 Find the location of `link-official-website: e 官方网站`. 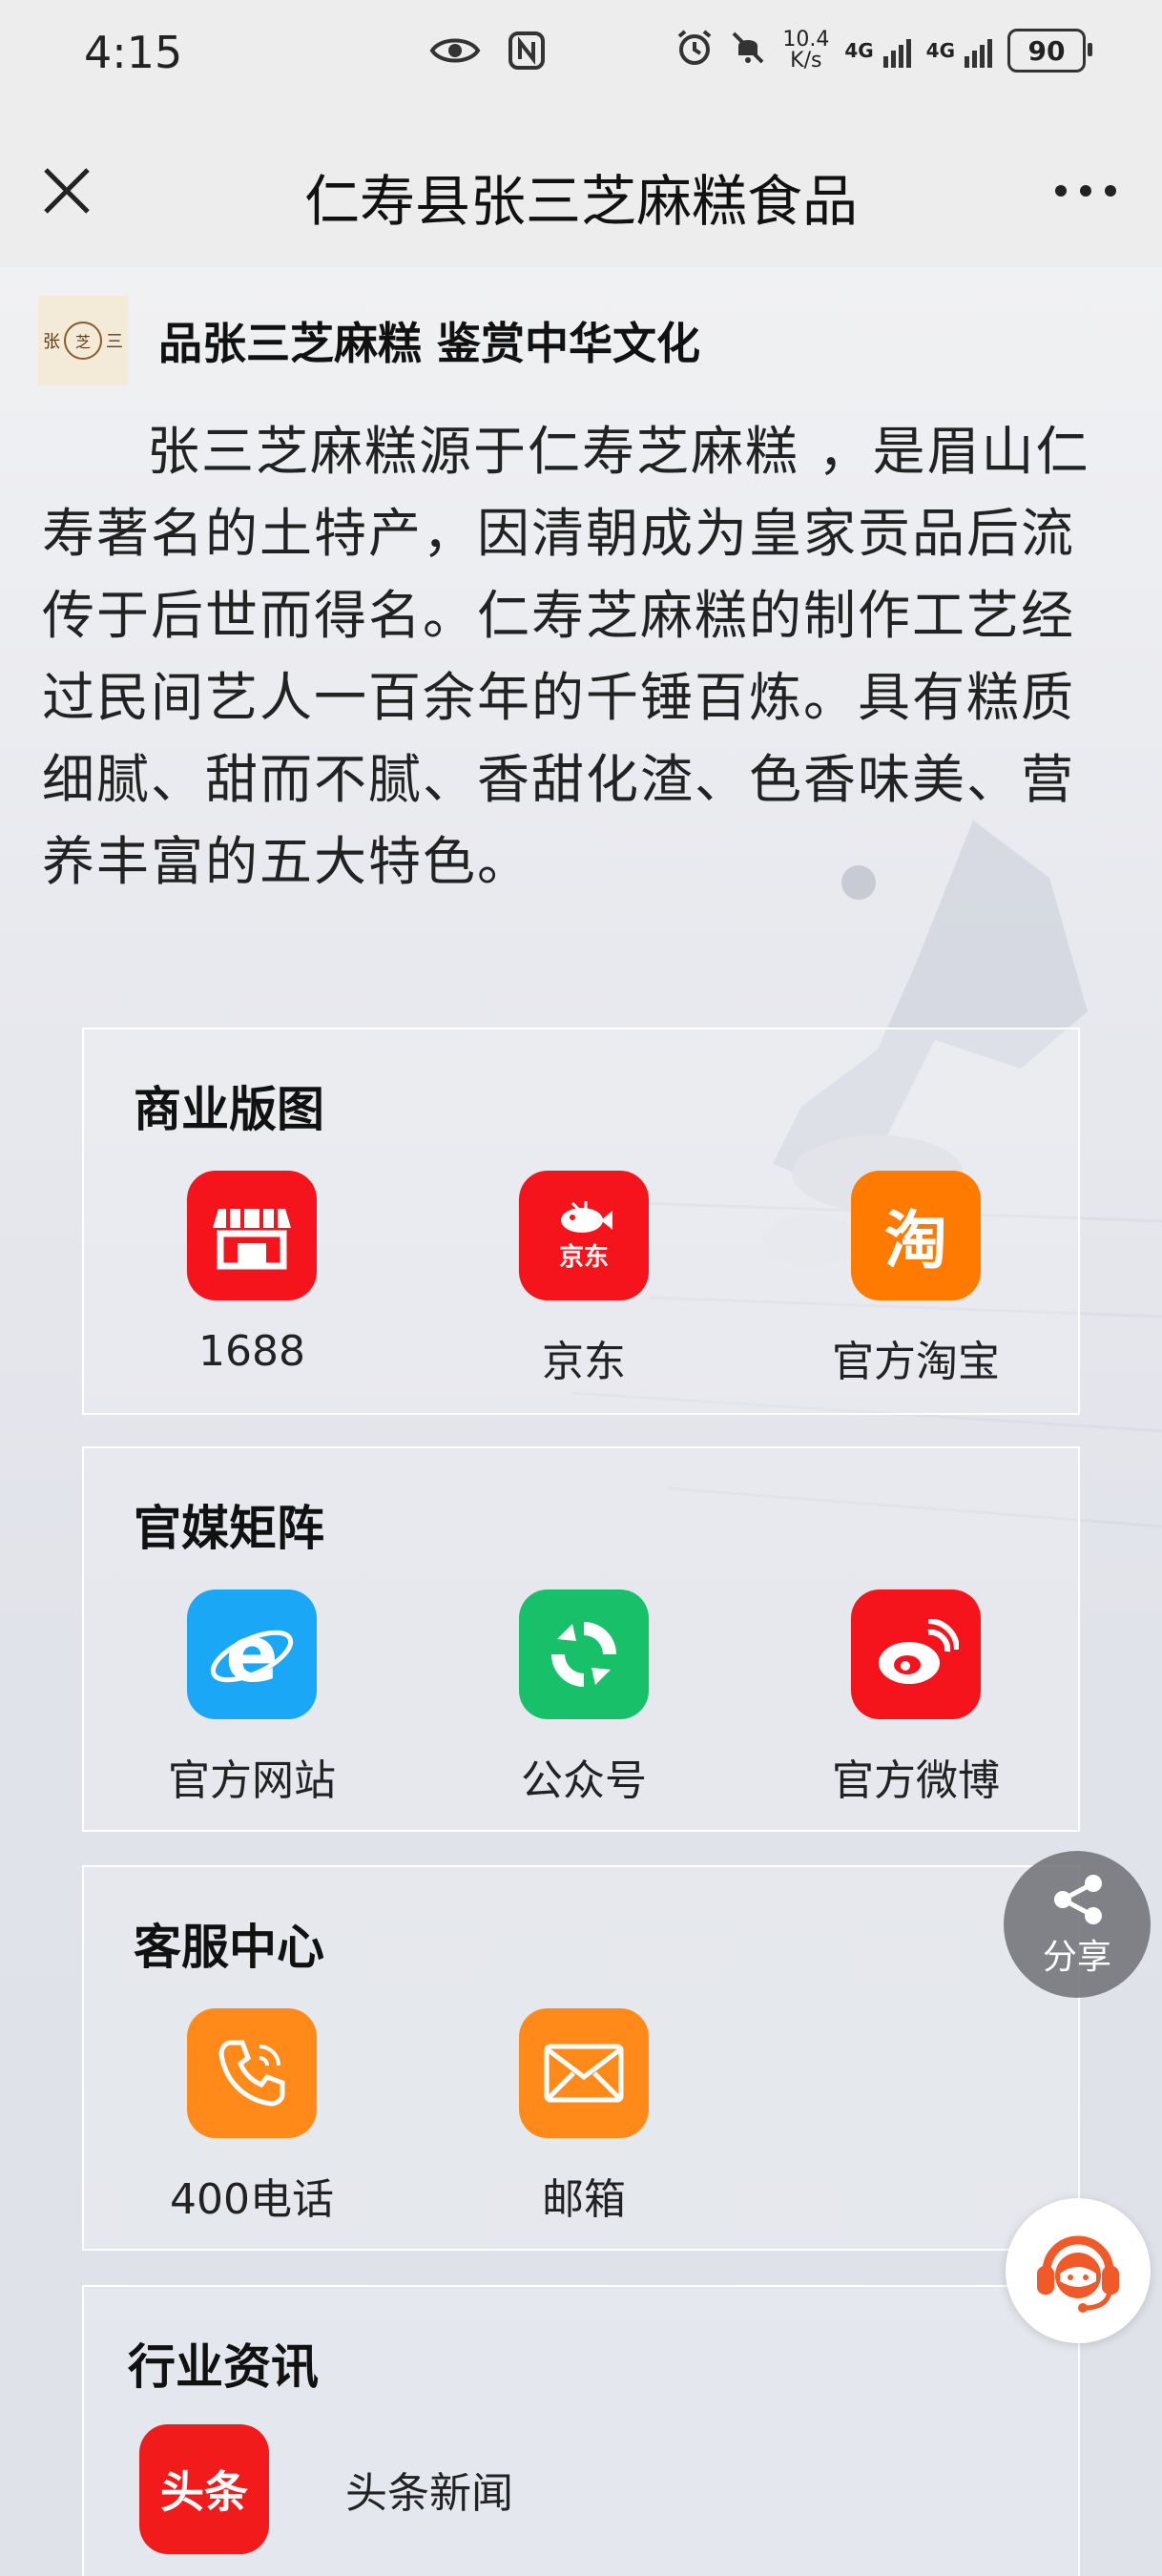

link-official-website: e 官方网站 is located at coordinates (252, 1698).